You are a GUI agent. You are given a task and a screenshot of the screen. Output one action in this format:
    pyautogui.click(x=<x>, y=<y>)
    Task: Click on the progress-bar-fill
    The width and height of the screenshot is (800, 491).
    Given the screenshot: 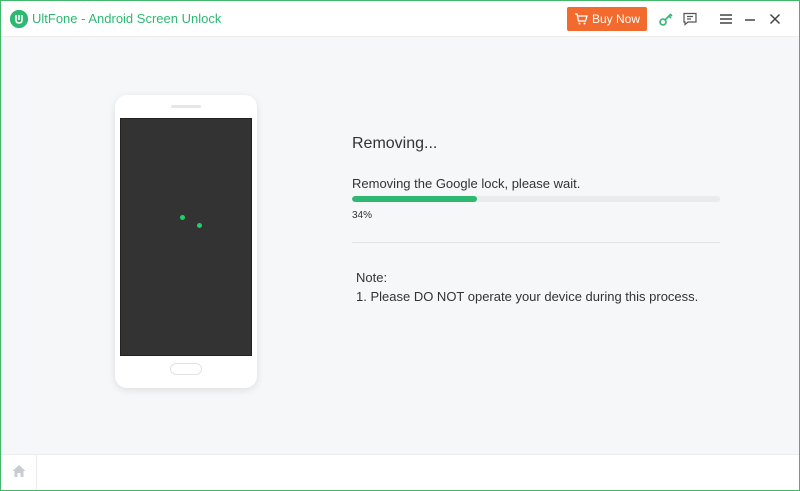 What is the action you would take?
    pyautogui.click(x=415, y=199)
    